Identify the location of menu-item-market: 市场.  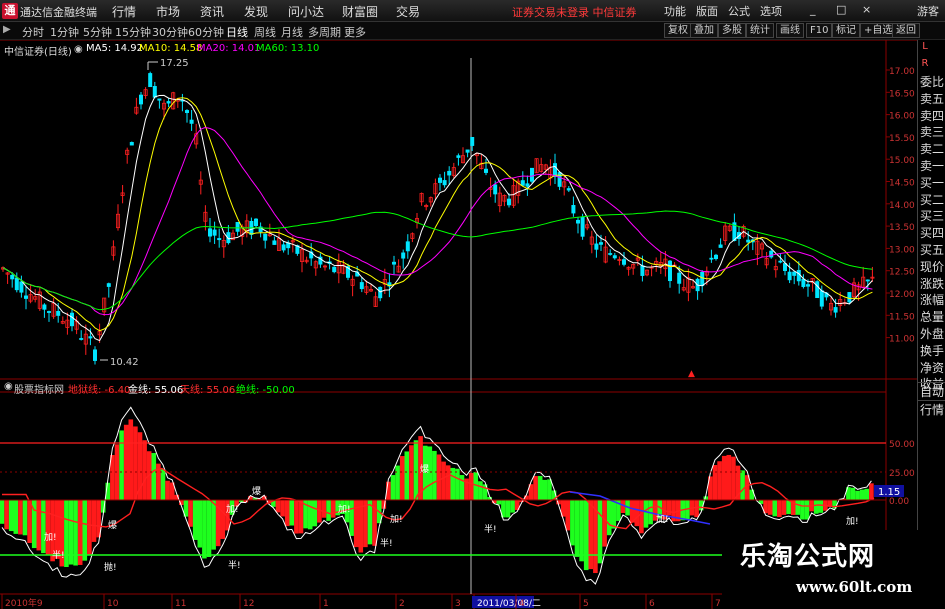
(168, 11).